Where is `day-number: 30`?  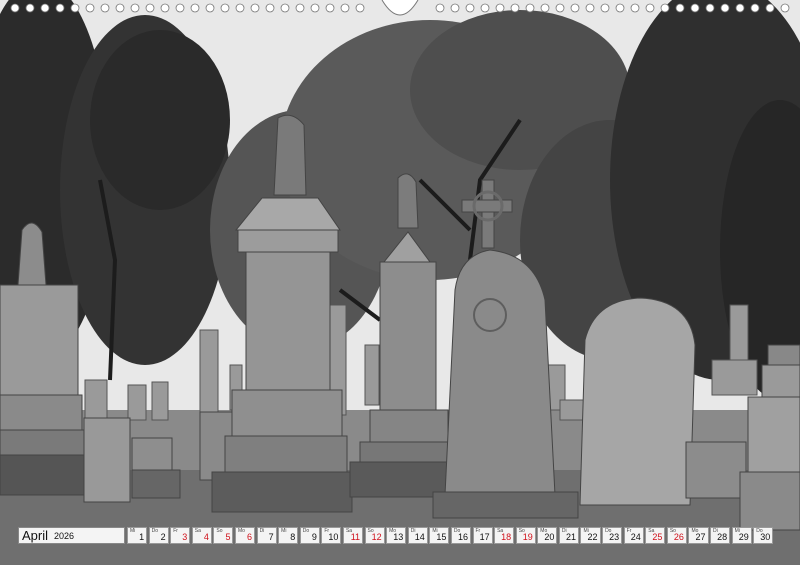 day-number: 30 is located at coordinates (765, 537).